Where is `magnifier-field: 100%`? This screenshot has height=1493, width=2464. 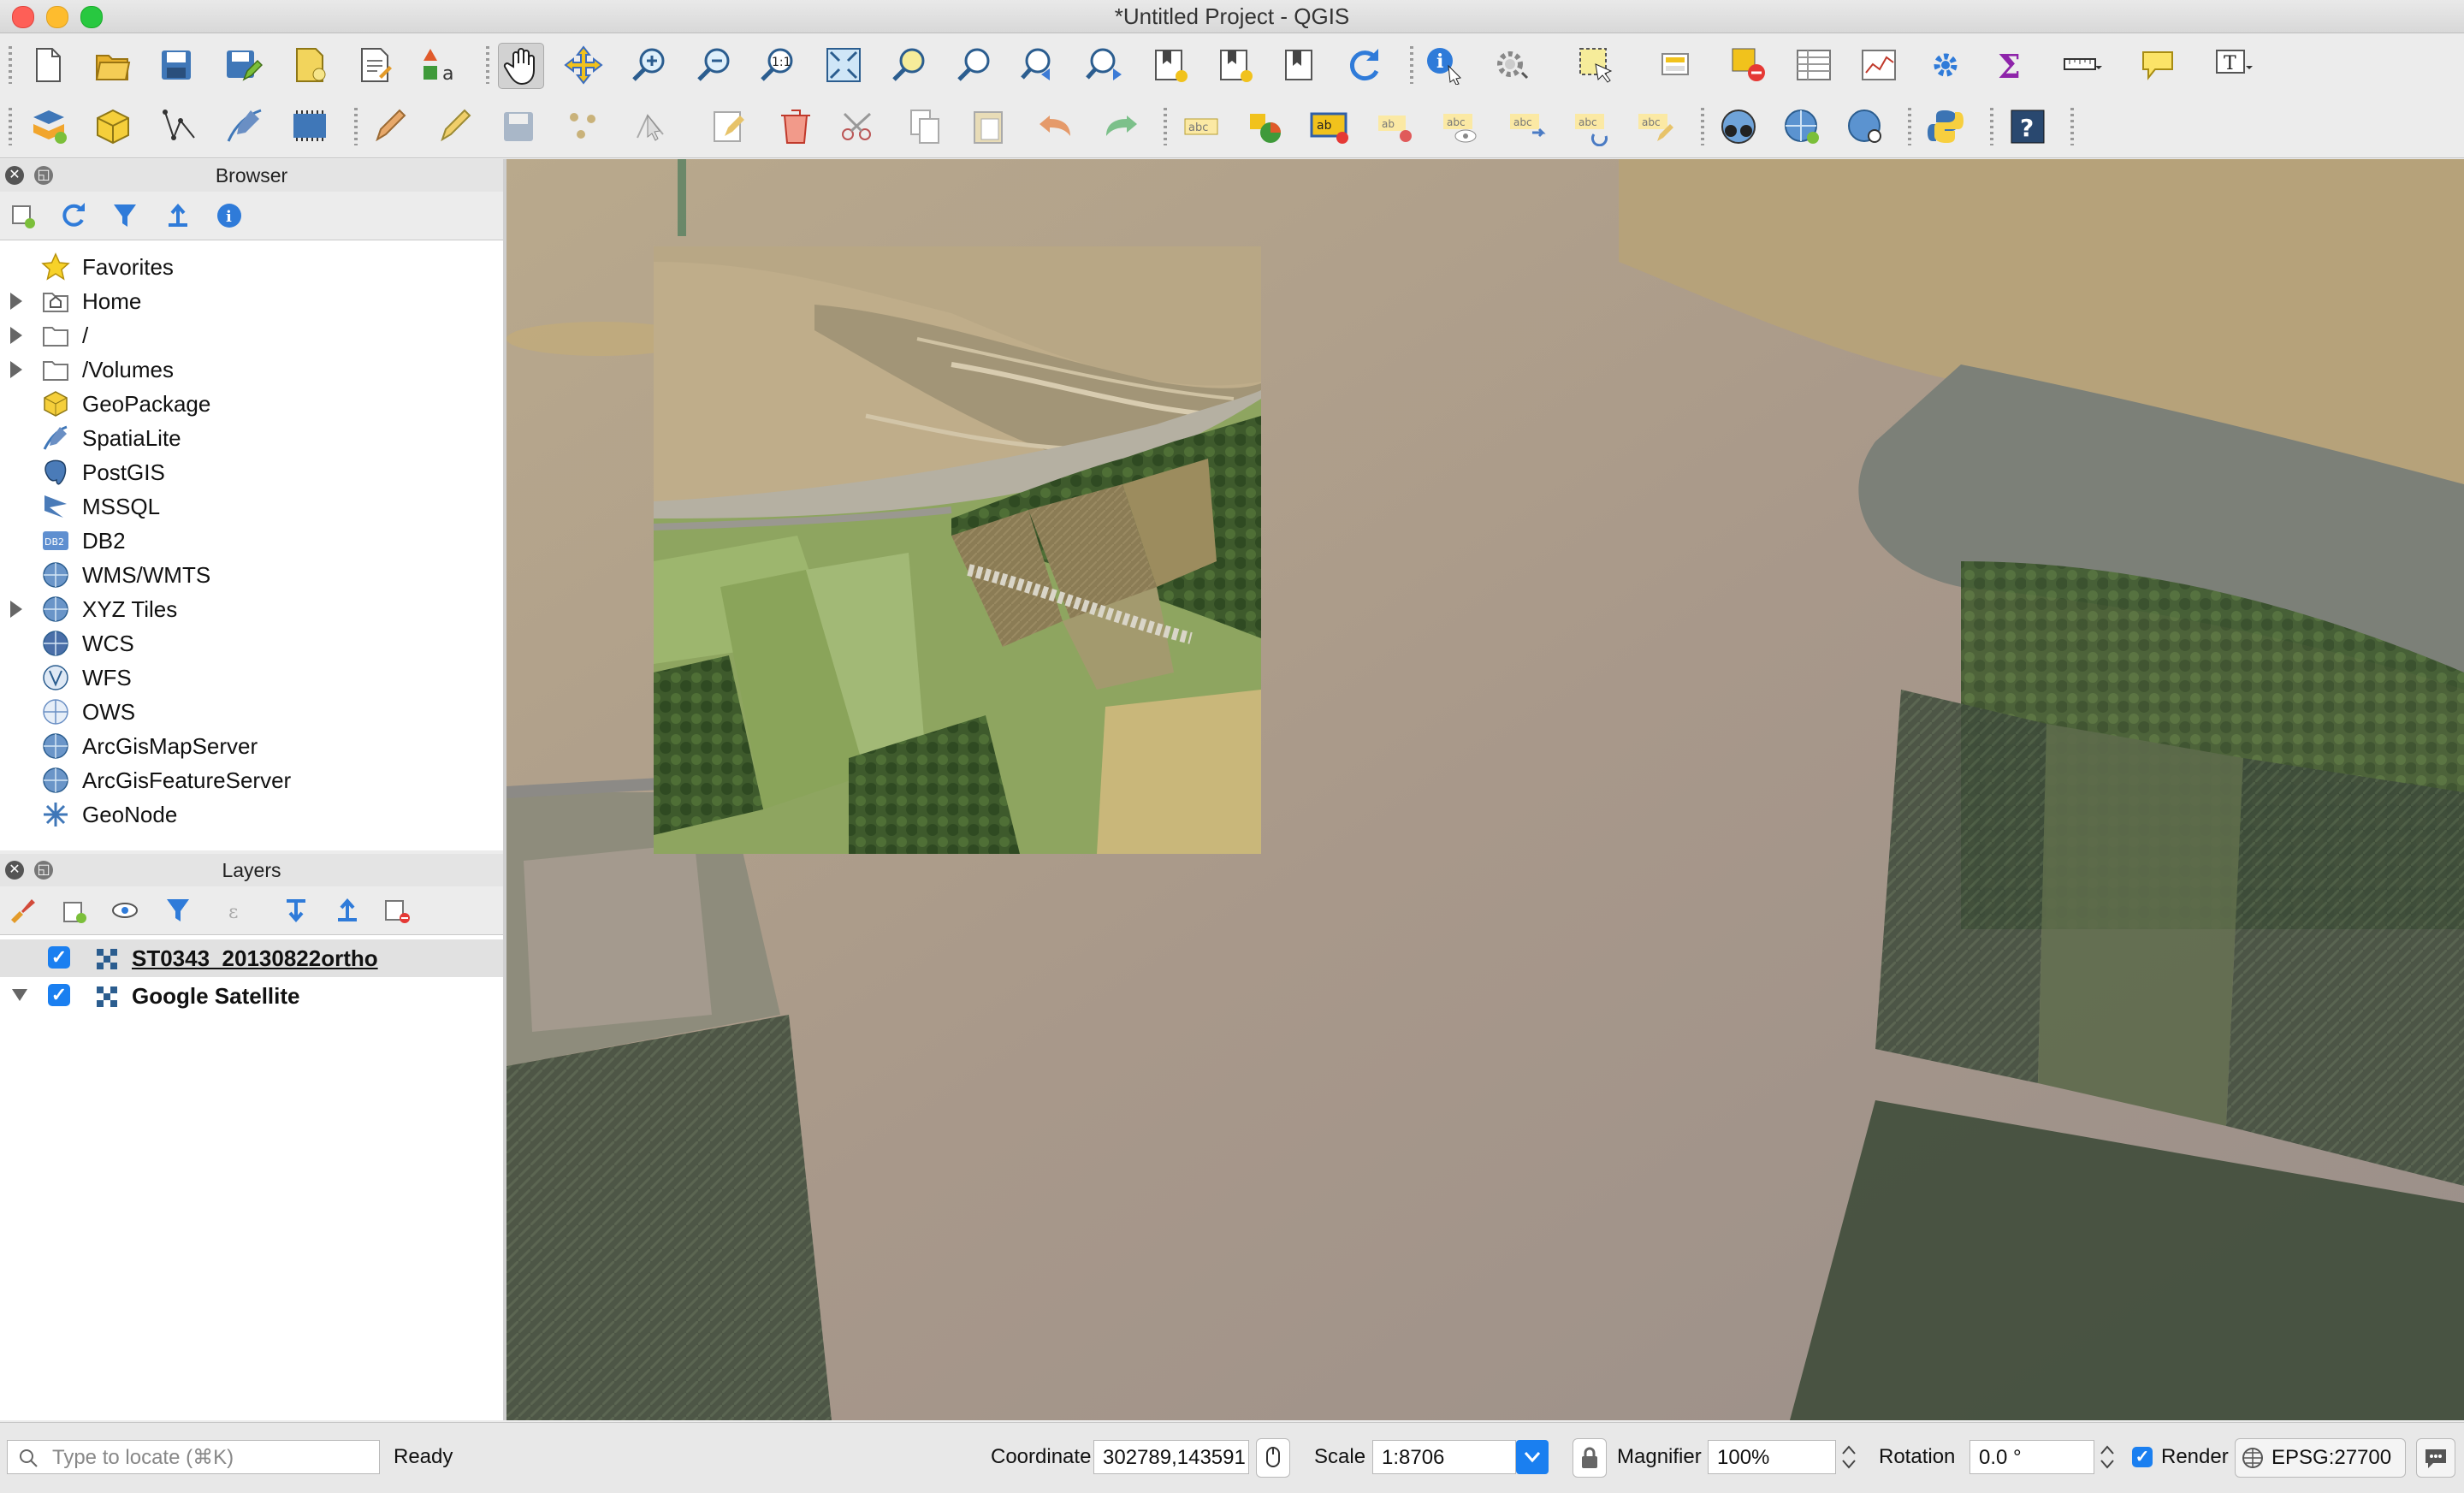 magnifier-field: 100% is located at coordinates (1772, 1457).